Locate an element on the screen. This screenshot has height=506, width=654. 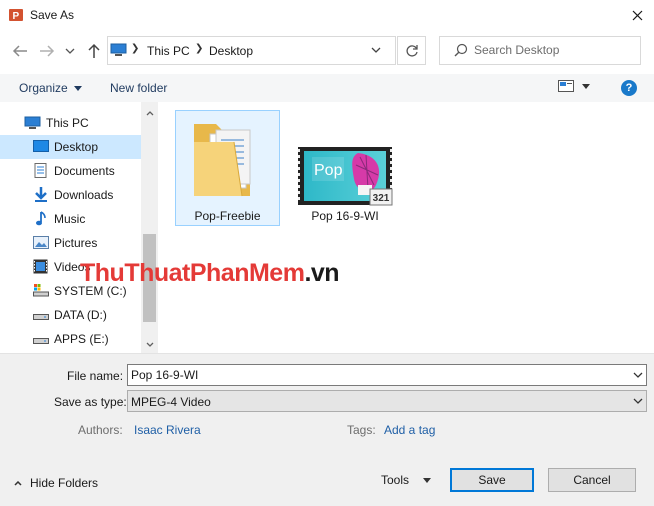
tags-label: Tags: is located at coordinates (361, 430).